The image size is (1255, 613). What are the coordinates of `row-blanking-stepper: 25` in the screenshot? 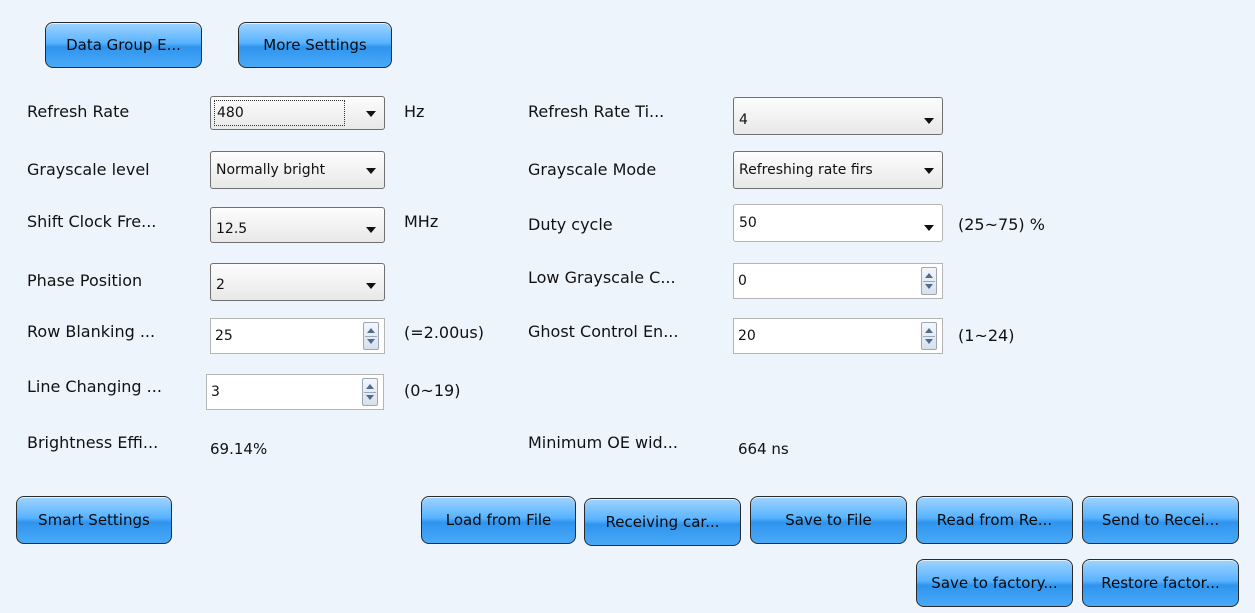 It's located at (297, 336).